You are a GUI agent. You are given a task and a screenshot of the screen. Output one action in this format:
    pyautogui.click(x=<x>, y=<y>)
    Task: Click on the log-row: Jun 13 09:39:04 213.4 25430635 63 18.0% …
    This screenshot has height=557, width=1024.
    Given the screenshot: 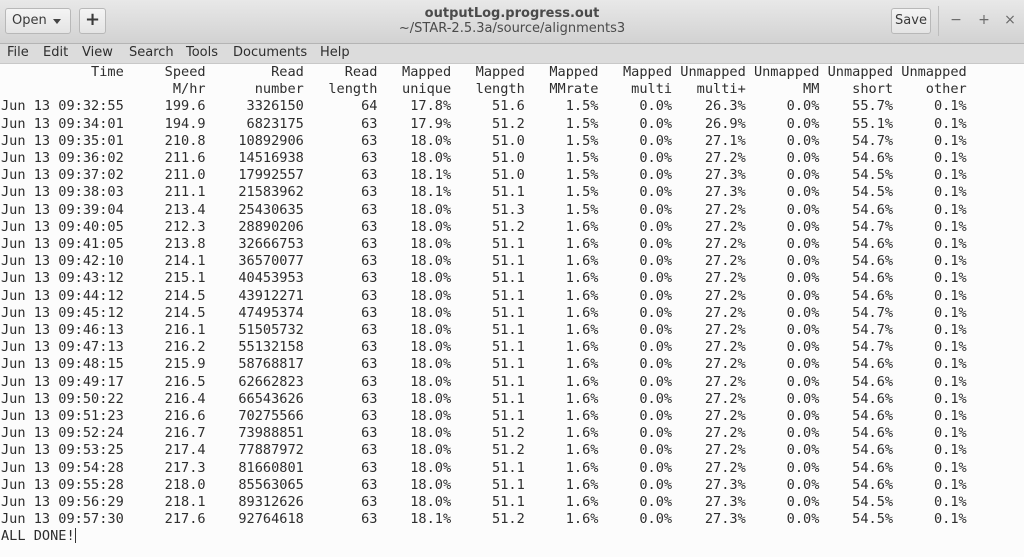 What is the action you would take?
    pyautogui.click(x=484, y=209)
    